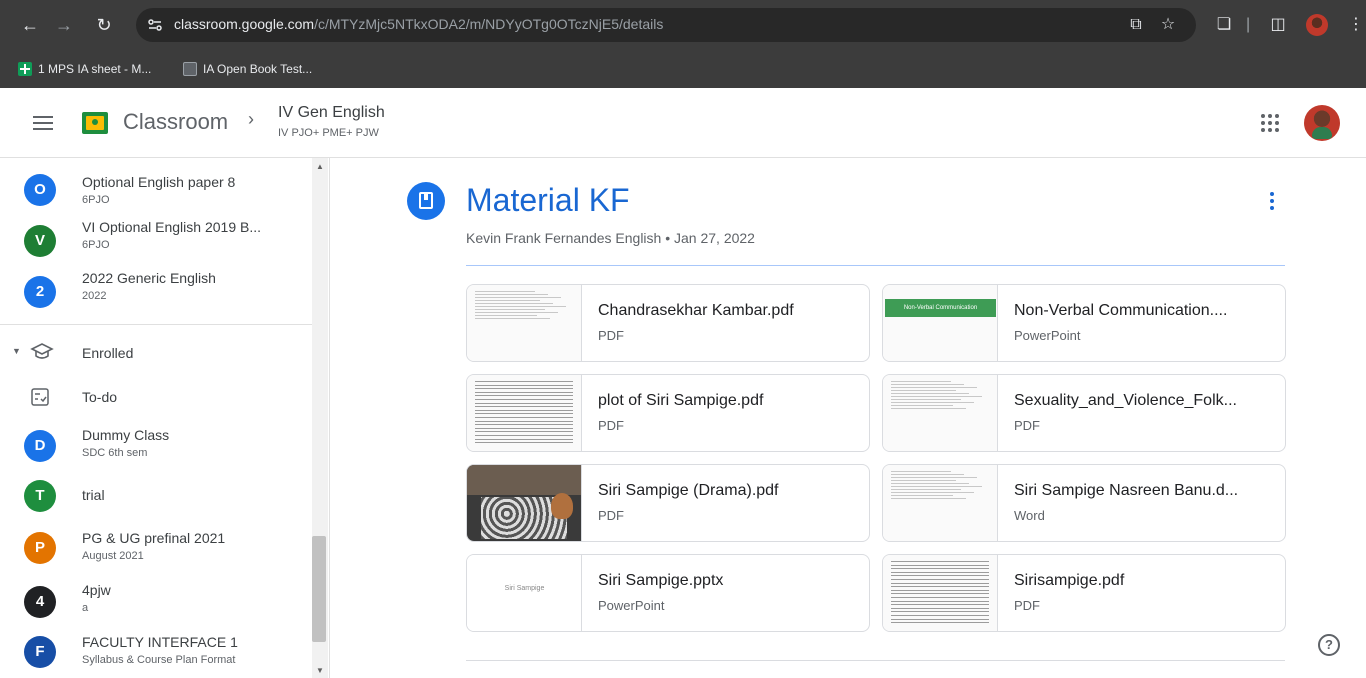 The image size is (1366, 678). What do you see at coordinates (155, 547) in the screenshot?
I see `sidebar-class-item: P PG & UG prefinal 2021 August 2021` at bounding box center [155, 547].